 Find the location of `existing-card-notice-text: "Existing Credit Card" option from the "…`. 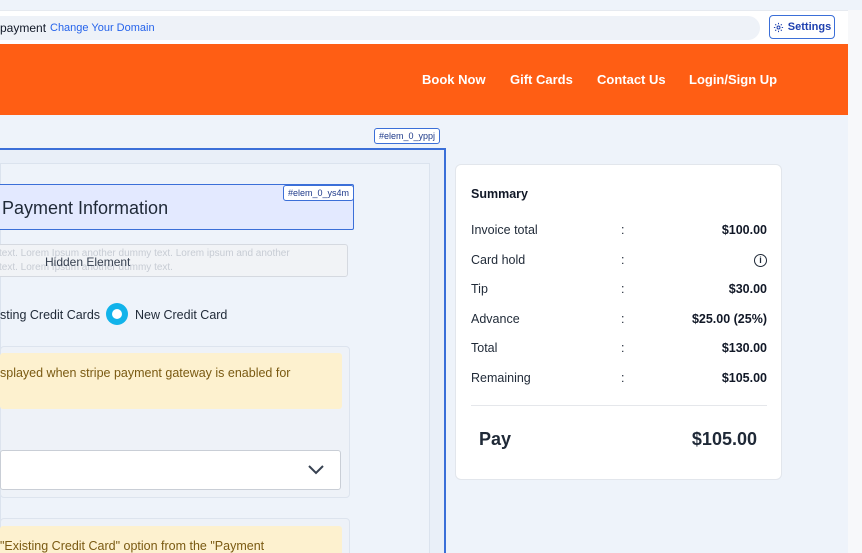

existing-card-notice-text: "Existing Credit Card" option from the "… is located at coordinates (132, 546).